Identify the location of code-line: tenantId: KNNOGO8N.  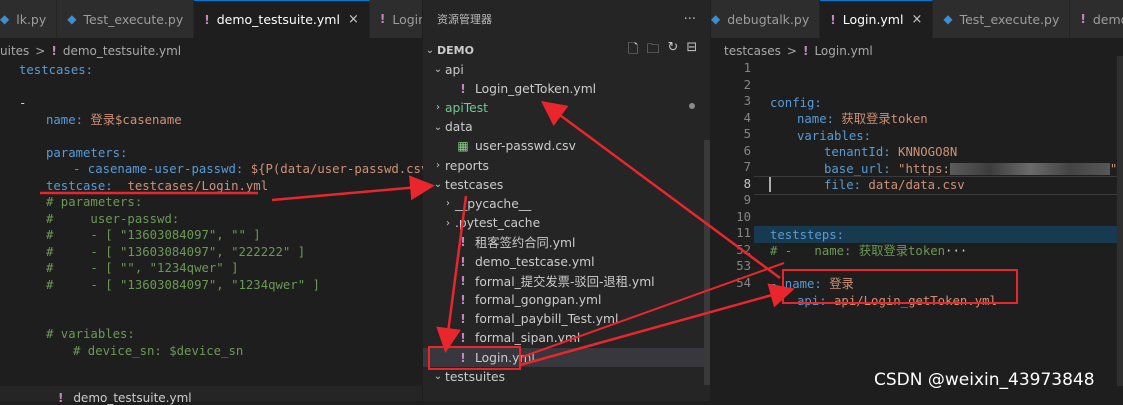
(943, 152).